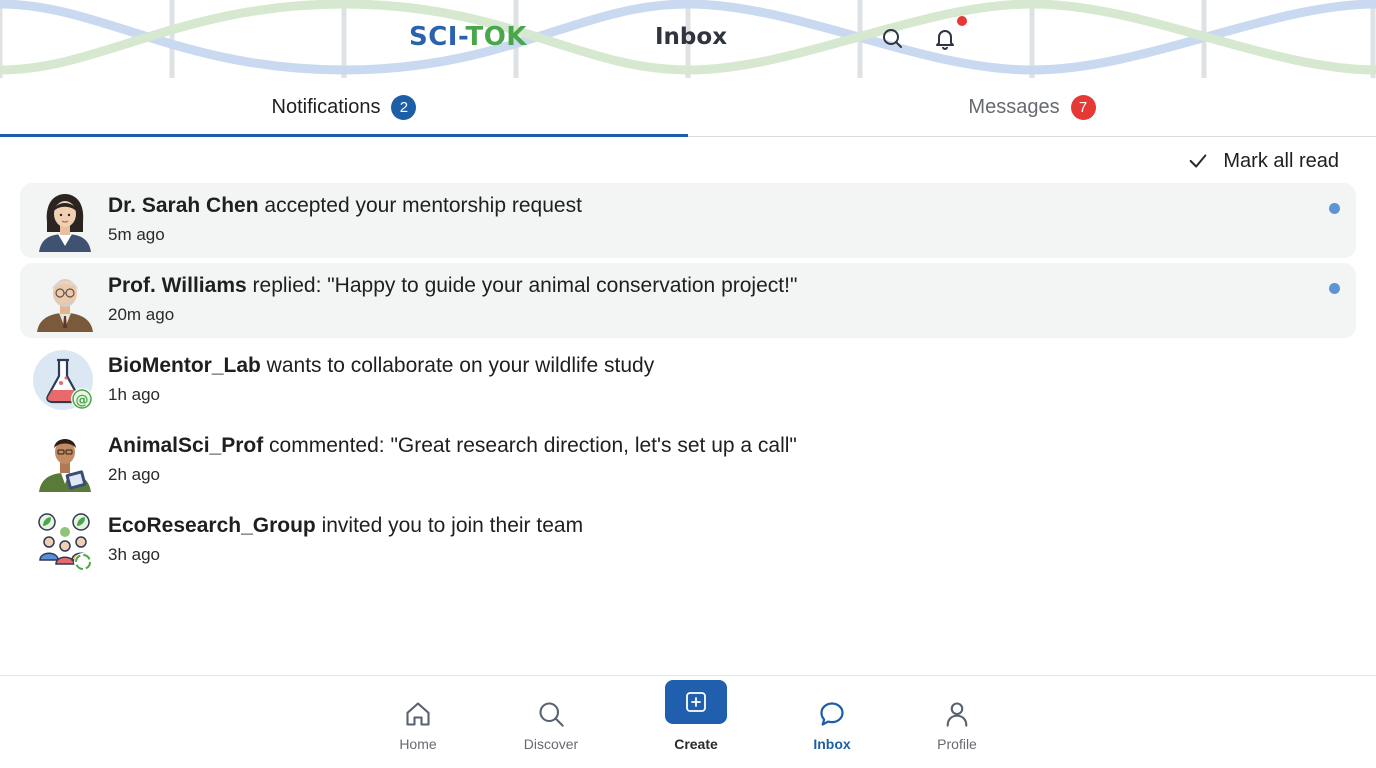 The width and height of the screenshot is (1376, 768). Describe the element at coordinates (957, 714) in the screenshot. I see `person-icon` at that location.